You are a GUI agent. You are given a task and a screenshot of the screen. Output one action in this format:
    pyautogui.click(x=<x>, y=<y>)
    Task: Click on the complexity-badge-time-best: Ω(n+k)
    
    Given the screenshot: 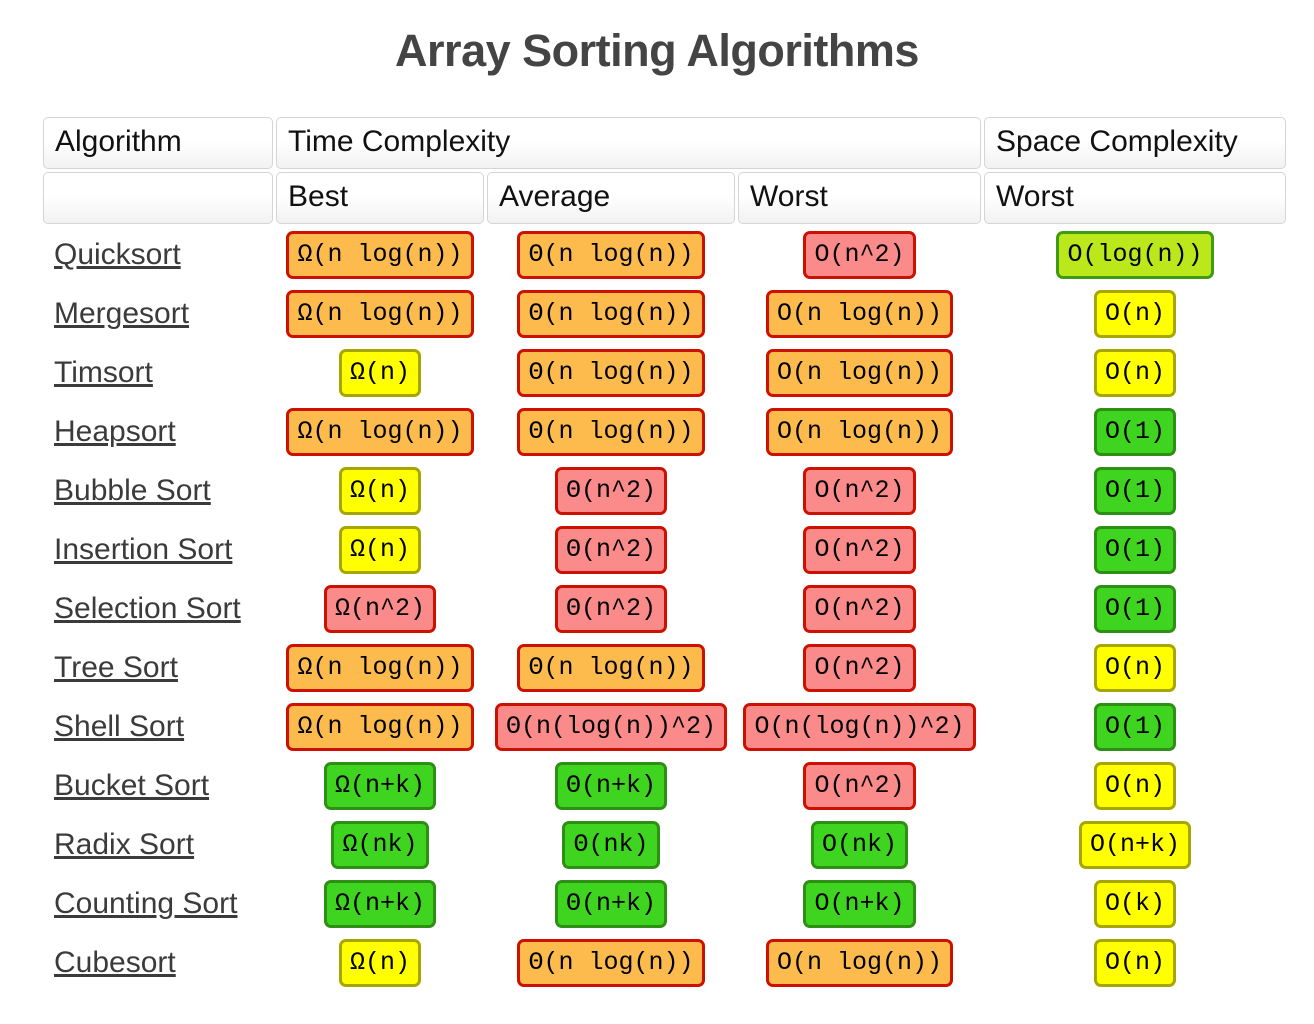 What is the action you would take?
    pyautogui.click(x=379, y=786)
    